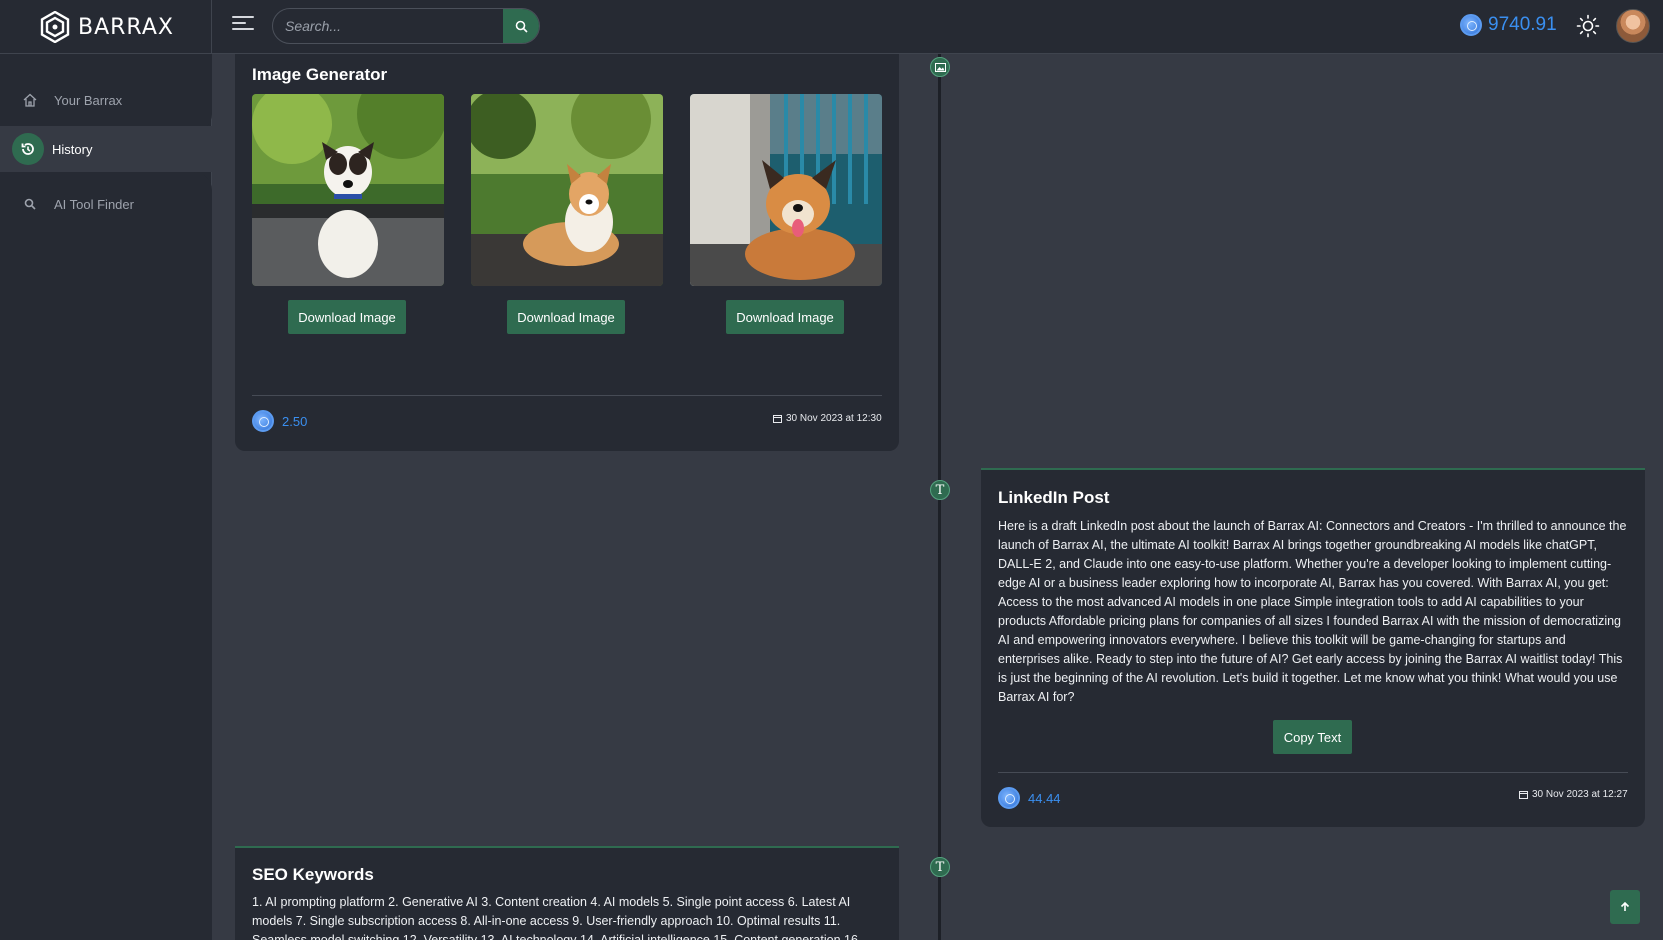 The image size is (1663, 940). What do you see at coordinates (834, 418) in the screenshot?
I see `timestamp-text: 30 Nov 2023 at 12:30` at bounding box center [834, 418].